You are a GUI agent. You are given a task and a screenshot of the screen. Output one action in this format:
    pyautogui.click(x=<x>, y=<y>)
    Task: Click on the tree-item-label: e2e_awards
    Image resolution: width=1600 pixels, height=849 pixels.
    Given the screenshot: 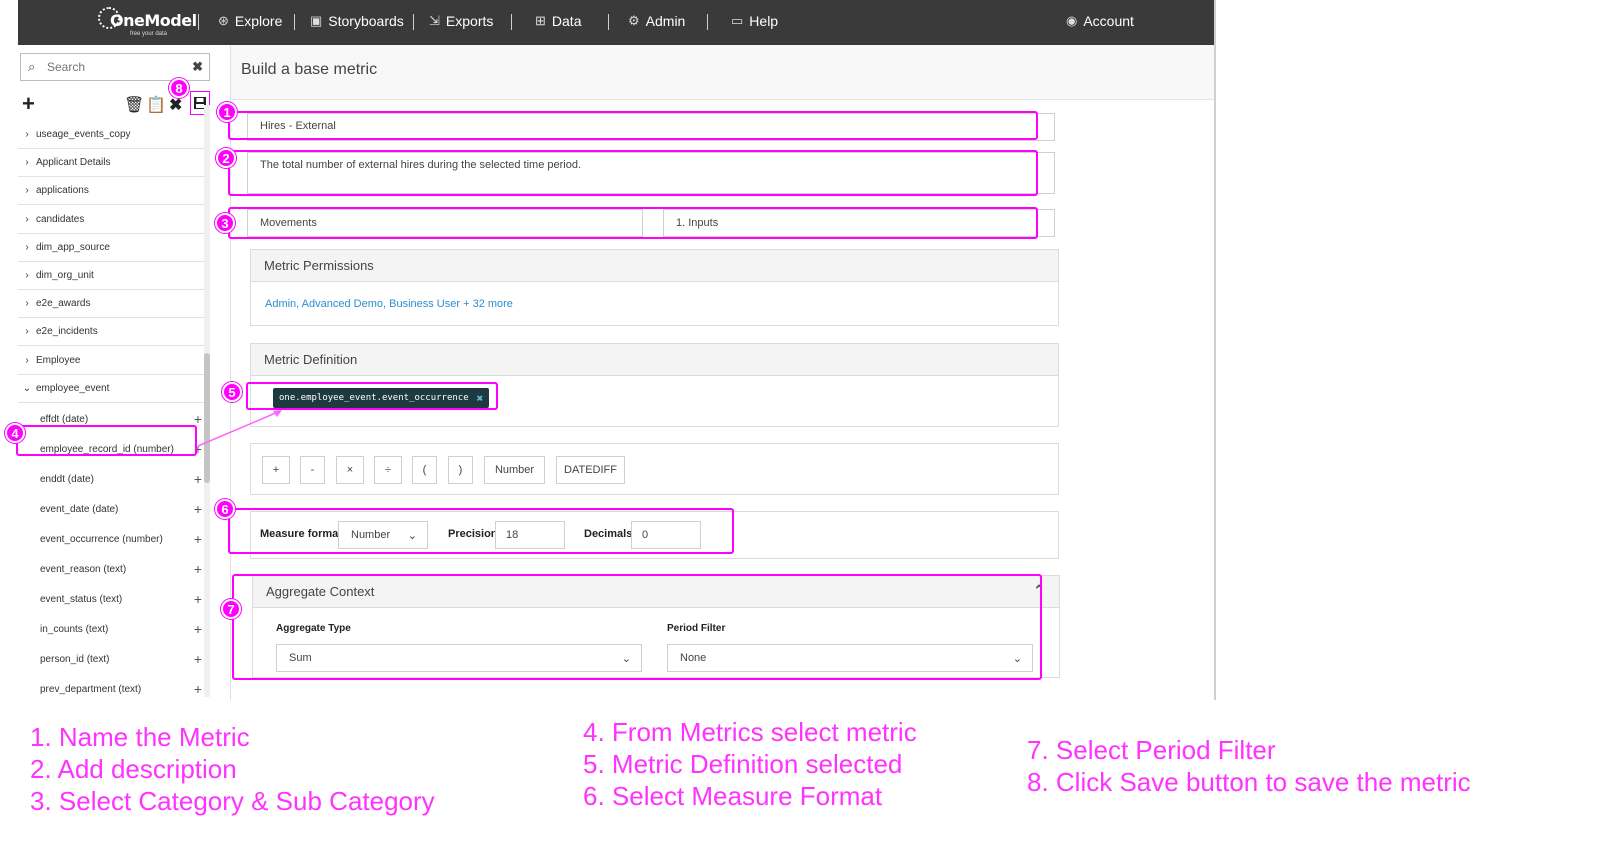 What is the action you would take?
    pyautogui.click(x=63, y=304)
    